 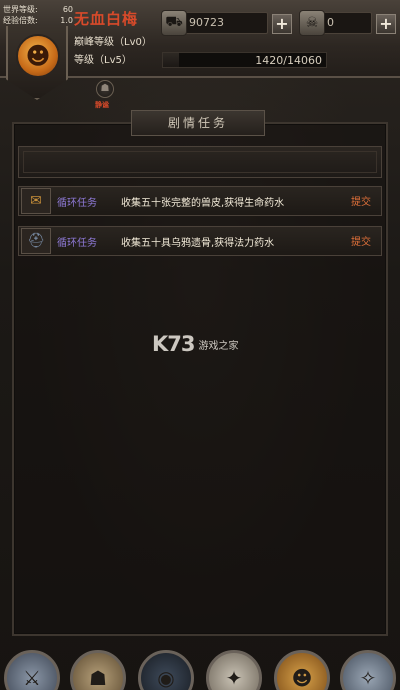 I want to click on bag-icon: ☗, so click(x=98, y=670).